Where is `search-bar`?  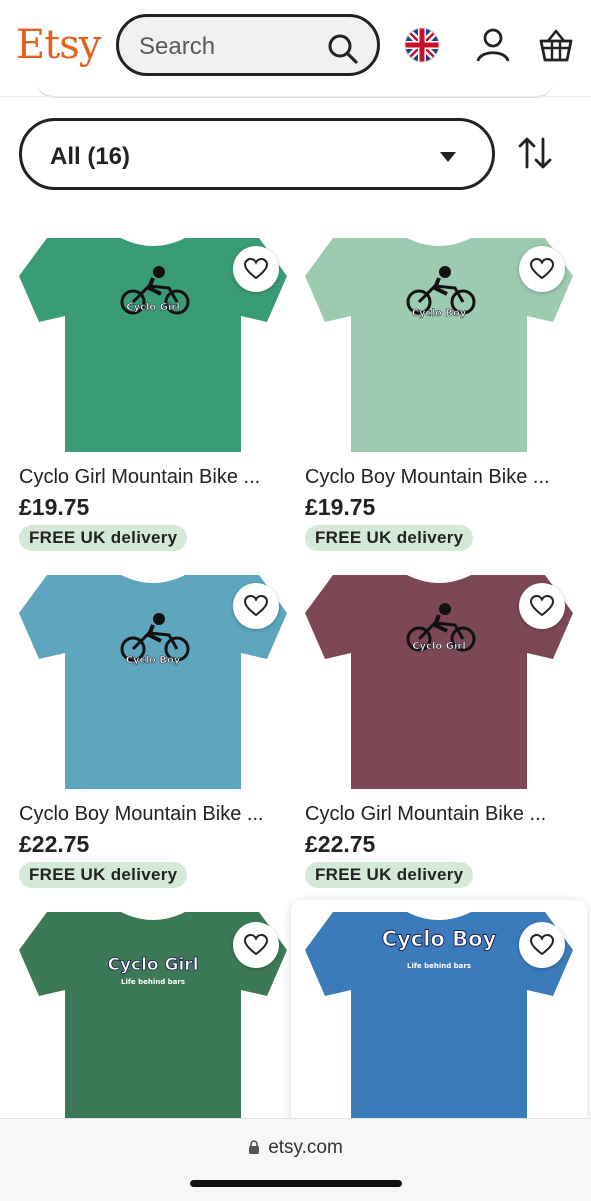 search-bar is located at coordinates (248, 45).